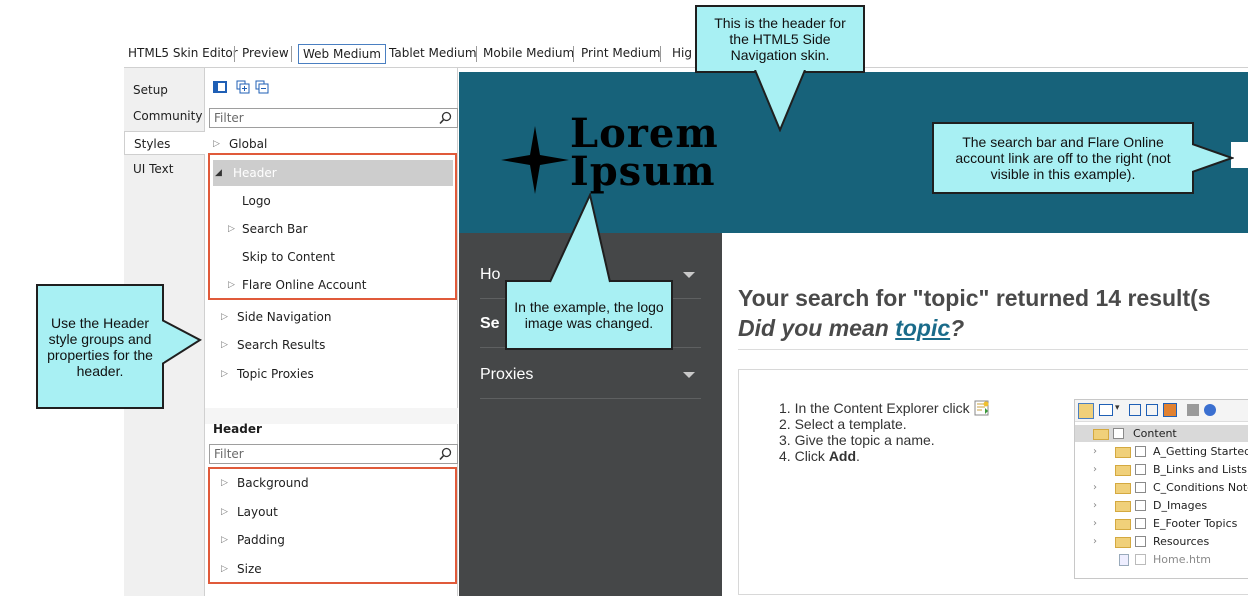 The image size is (1248, 596). What do you see at coordinates (265, 54) in the screenshot?
I see `tab-preview: Preview` at bounding box center [265, 54].